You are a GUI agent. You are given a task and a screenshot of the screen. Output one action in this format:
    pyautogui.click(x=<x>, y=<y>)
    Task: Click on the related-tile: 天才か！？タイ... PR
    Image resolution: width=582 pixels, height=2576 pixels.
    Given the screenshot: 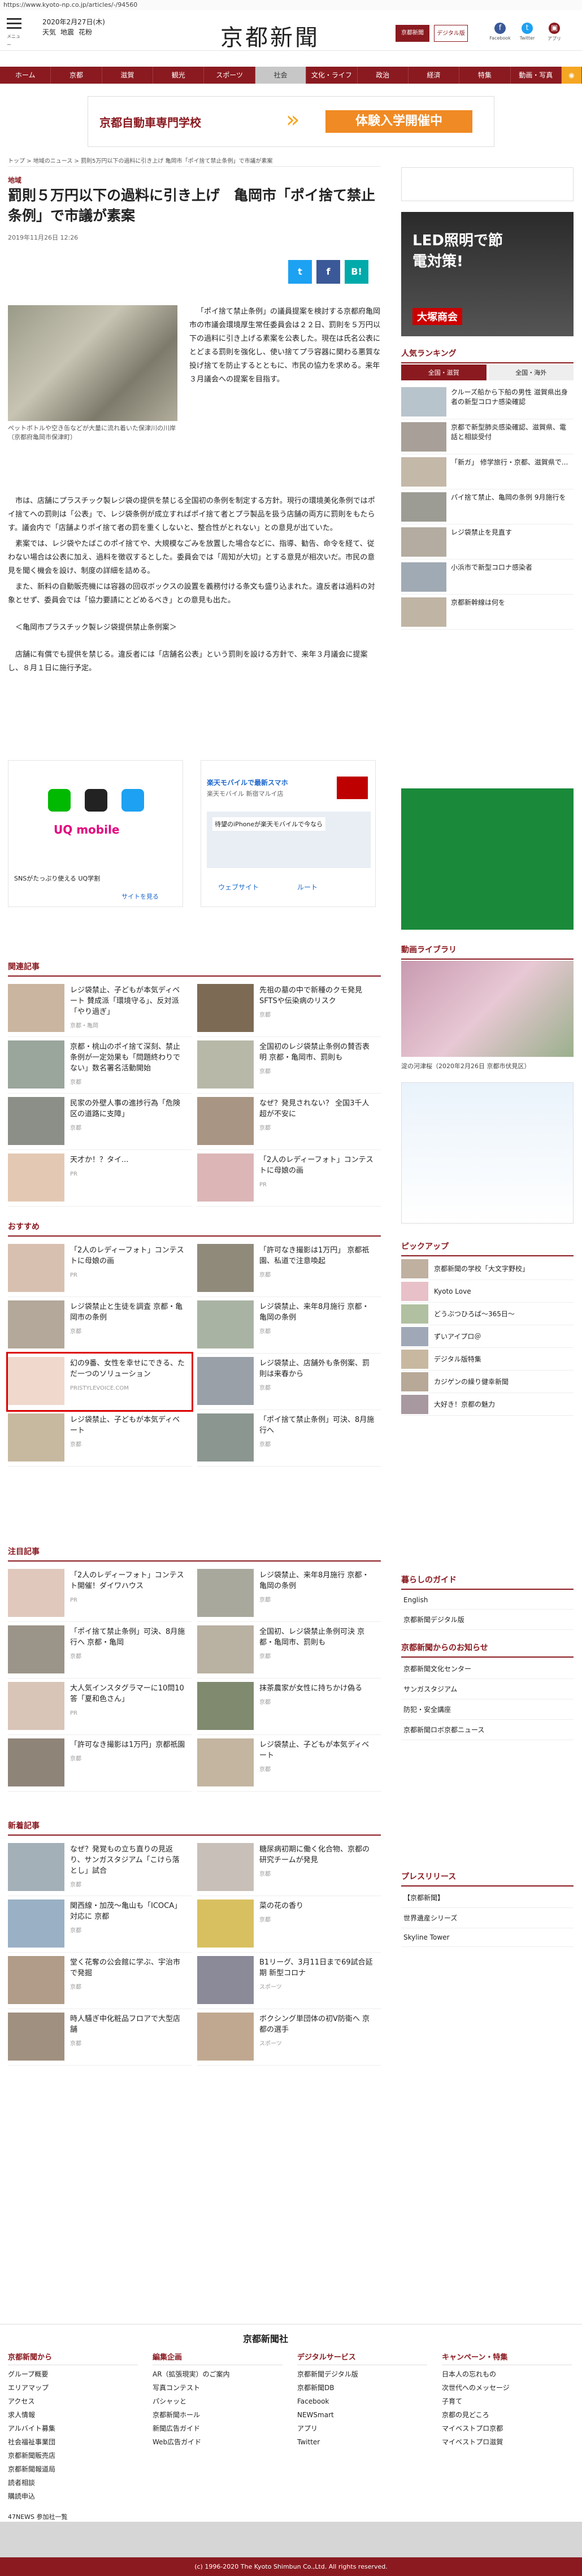 What is the action you would take?
    pyautogui.click(x=100, y=1178)
    